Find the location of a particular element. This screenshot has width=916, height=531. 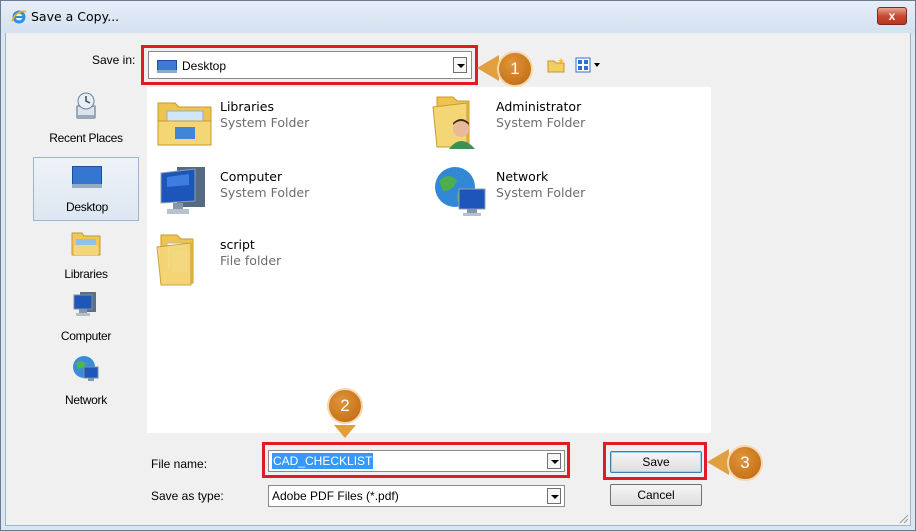

save-in-label: Save in: is located at coordinates (114, 60).